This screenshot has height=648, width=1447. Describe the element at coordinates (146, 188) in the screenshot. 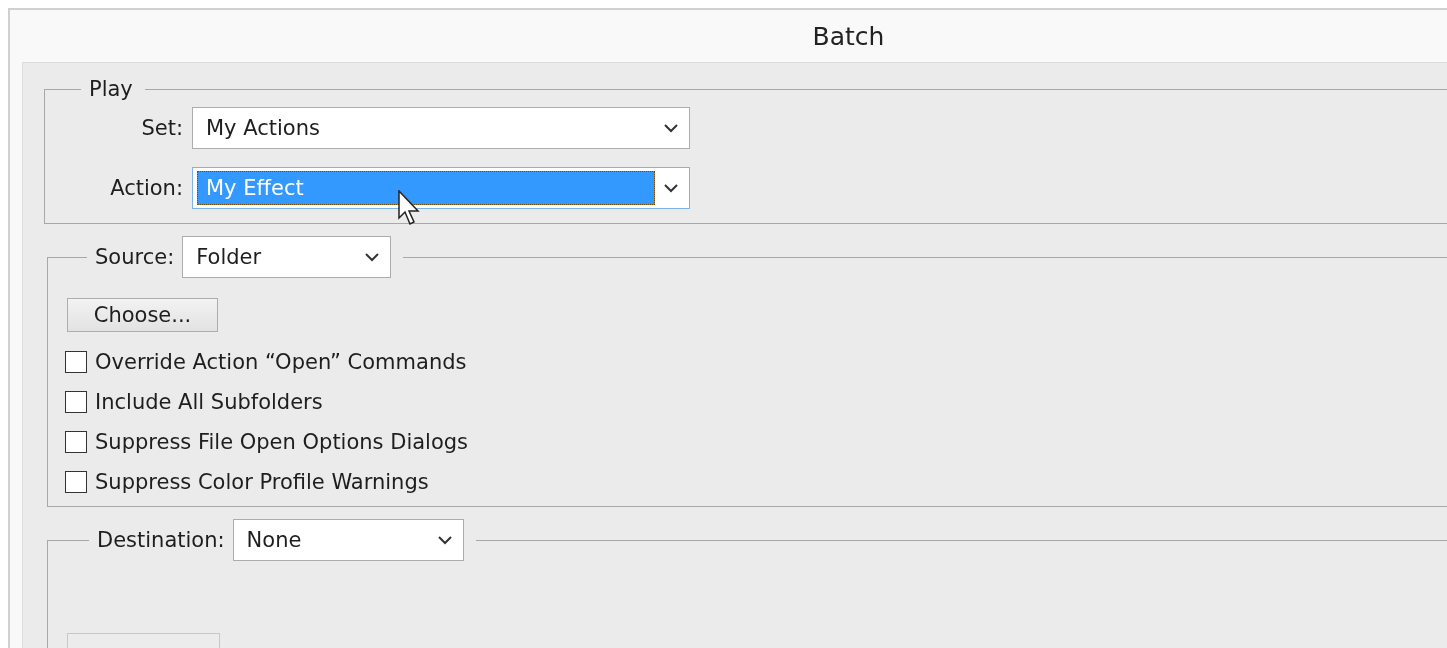

I see `field-label: Action:` at that location.